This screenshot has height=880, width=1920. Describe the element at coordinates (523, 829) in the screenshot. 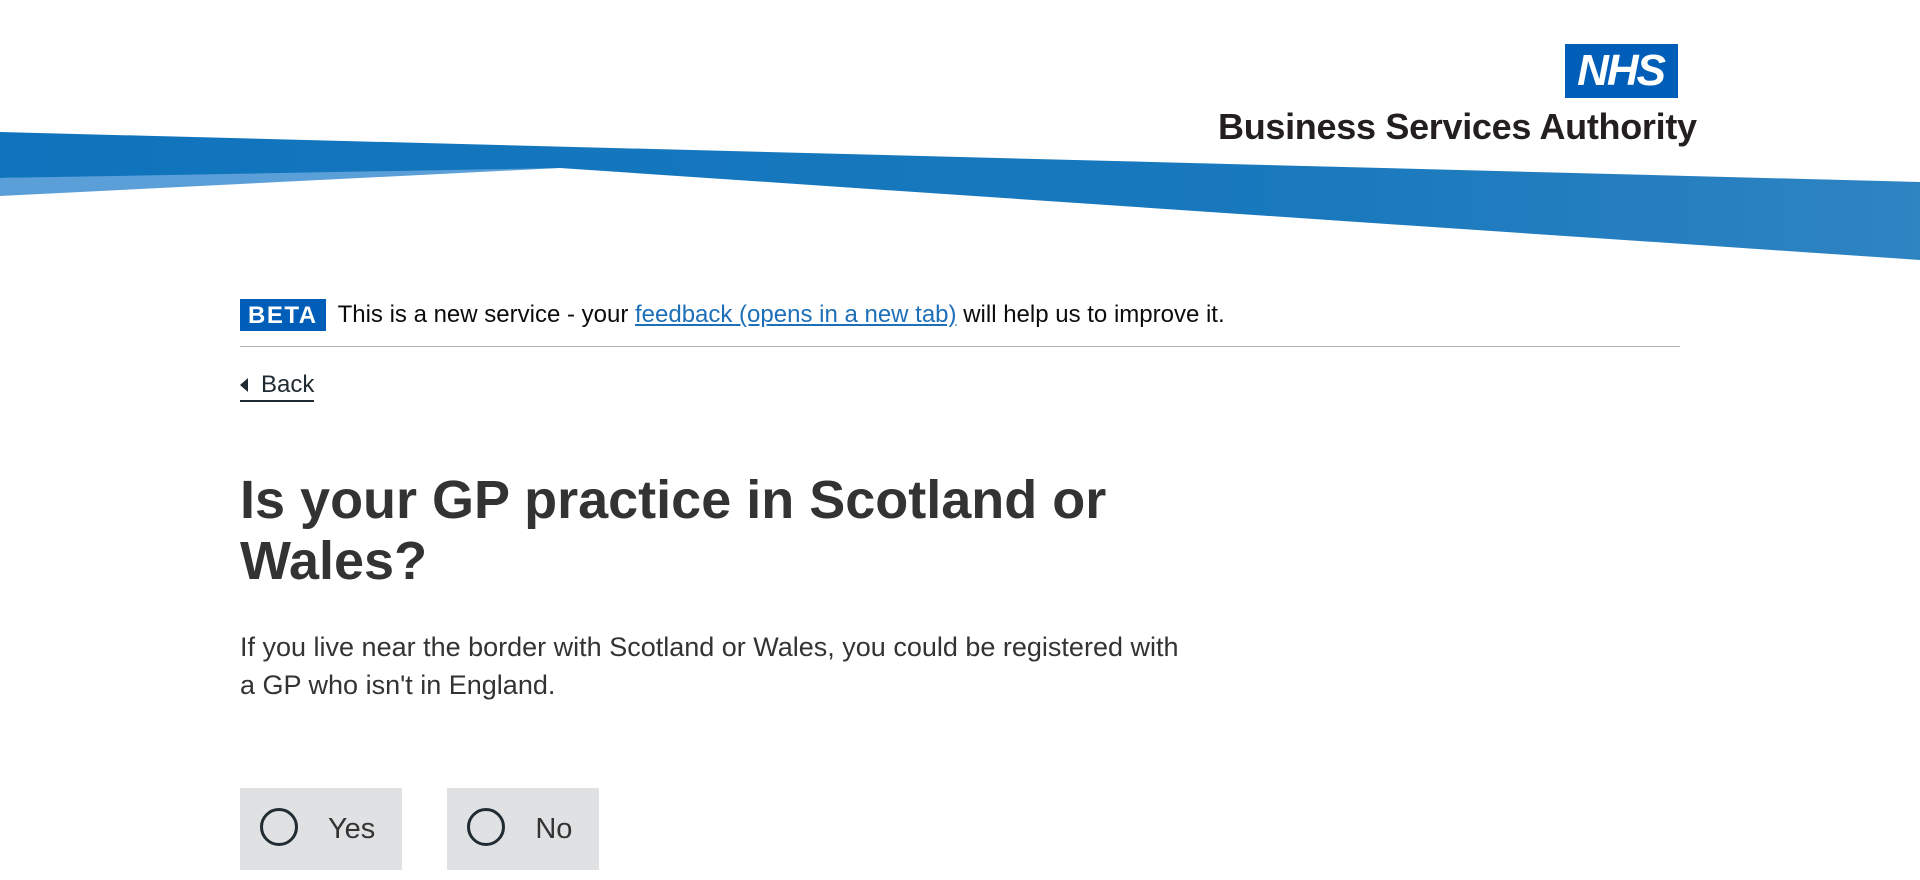

I see `radio-option-no: No` at that location.